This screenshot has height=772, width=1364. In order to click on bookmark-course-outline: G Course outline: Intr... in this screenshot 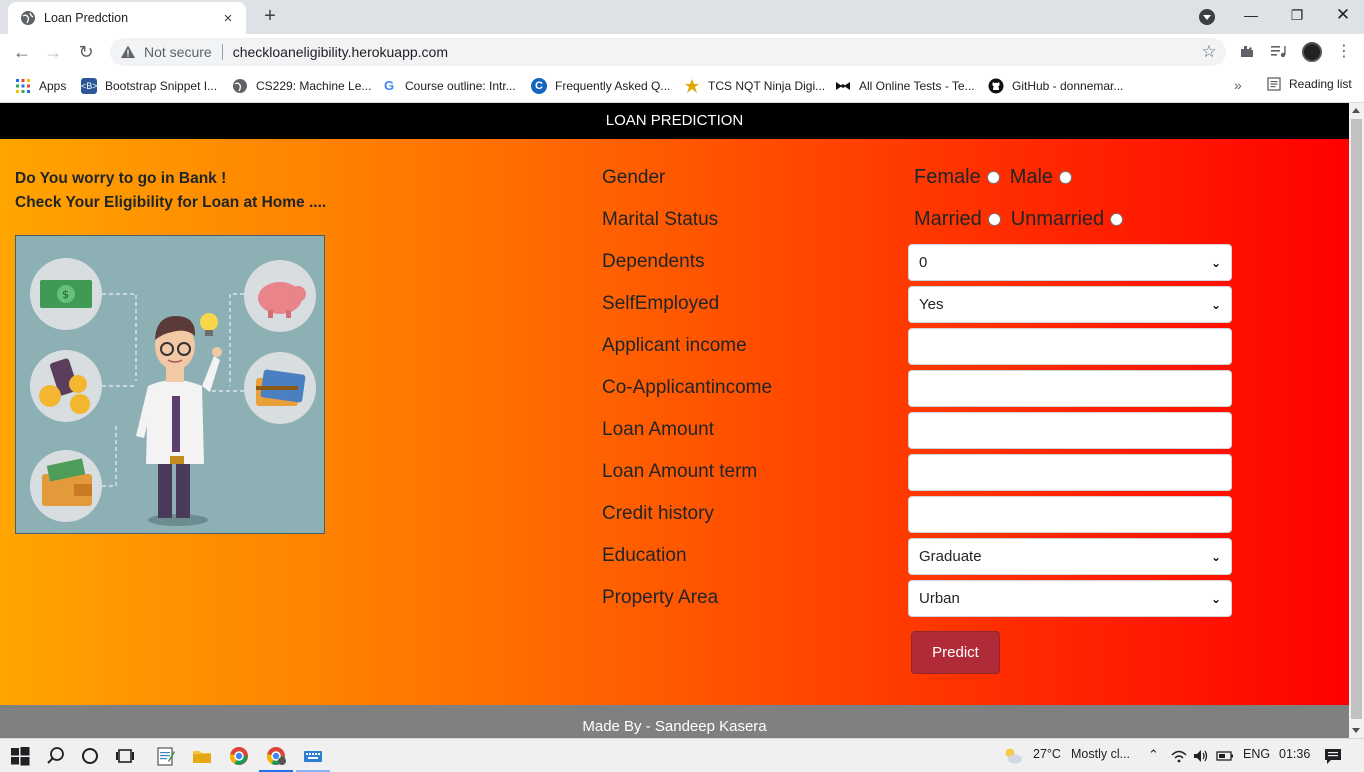, I will do `click(448, 86)`.